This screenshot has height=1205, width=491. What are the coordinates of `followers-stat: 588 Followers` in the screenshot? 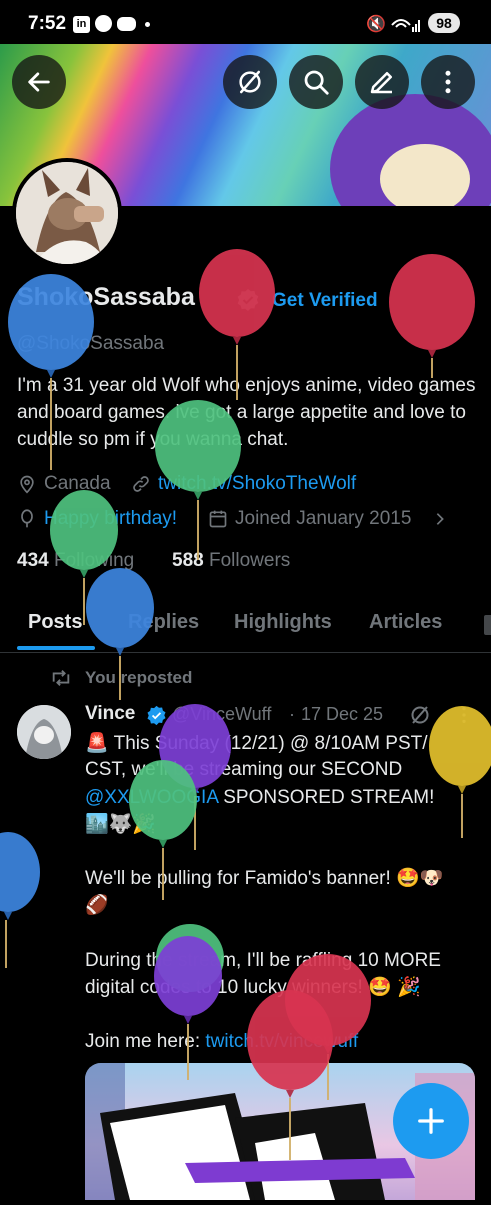 It's located at (231, 561).